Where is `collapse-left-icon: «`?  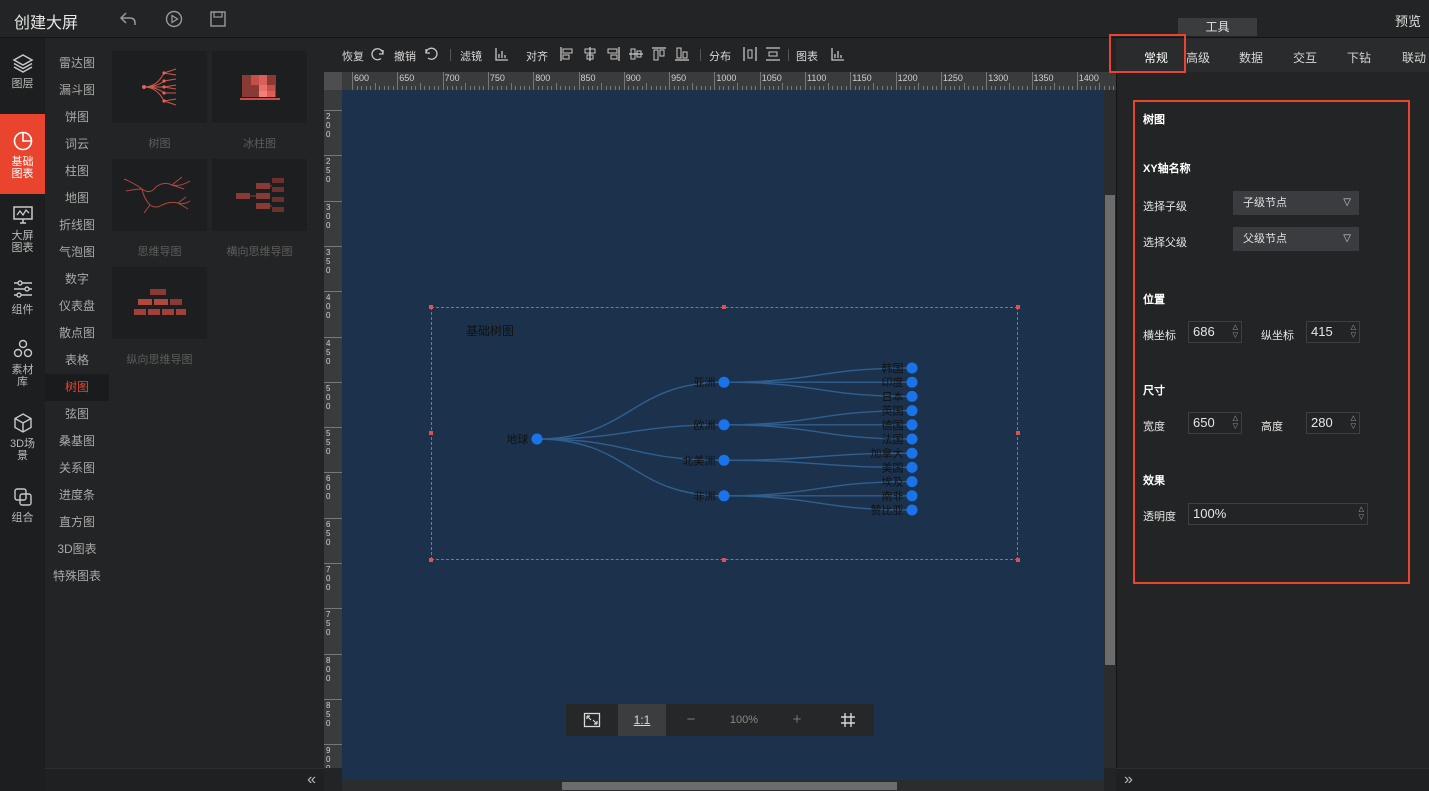 collapse-left-icon: « is located at coordinates (311, 780).